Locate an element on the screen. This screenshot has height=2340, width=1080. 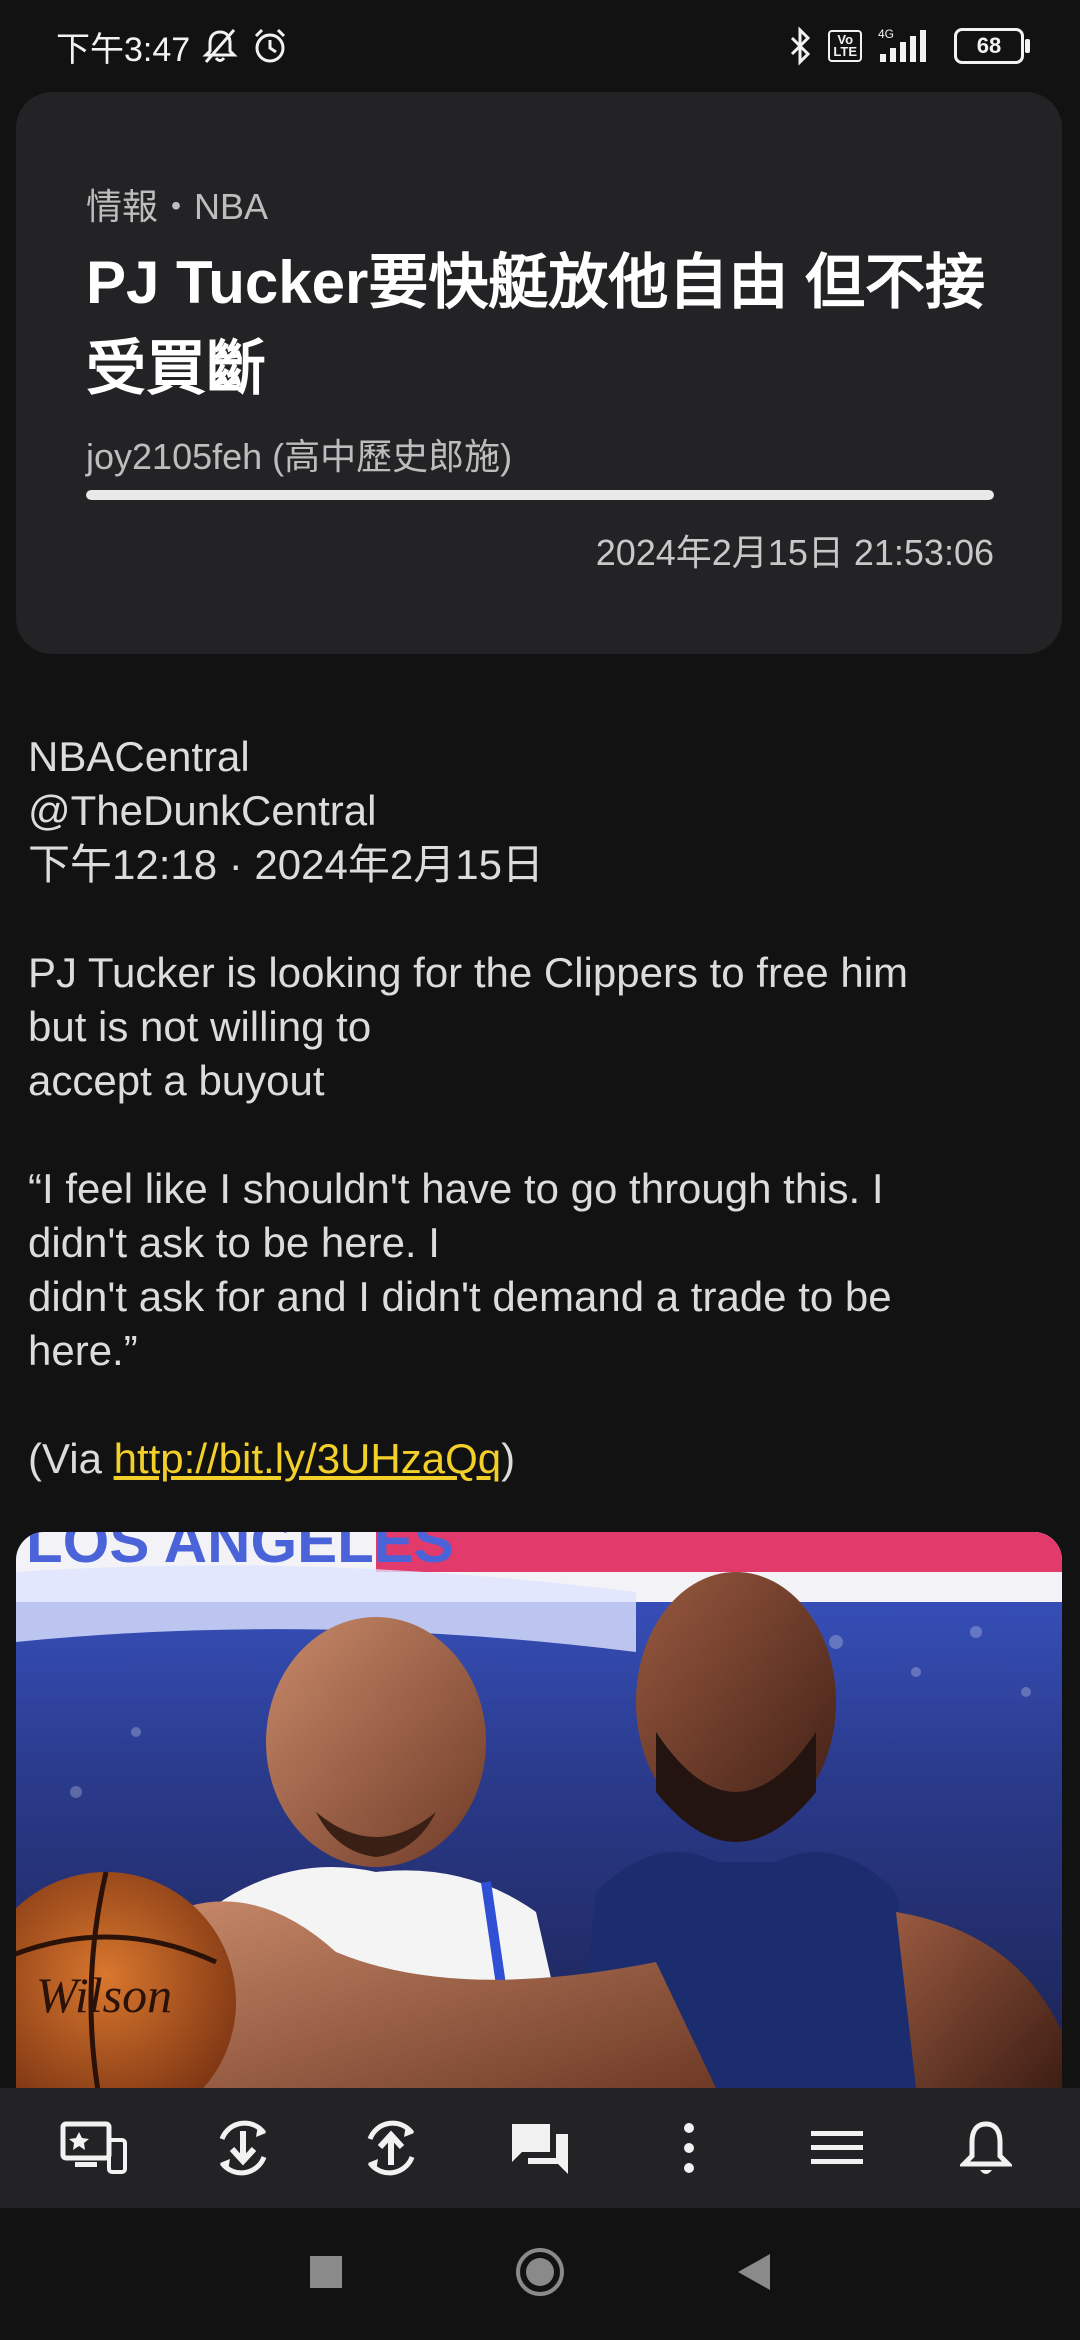
menu-icon is located at coordinates (837, 2147).